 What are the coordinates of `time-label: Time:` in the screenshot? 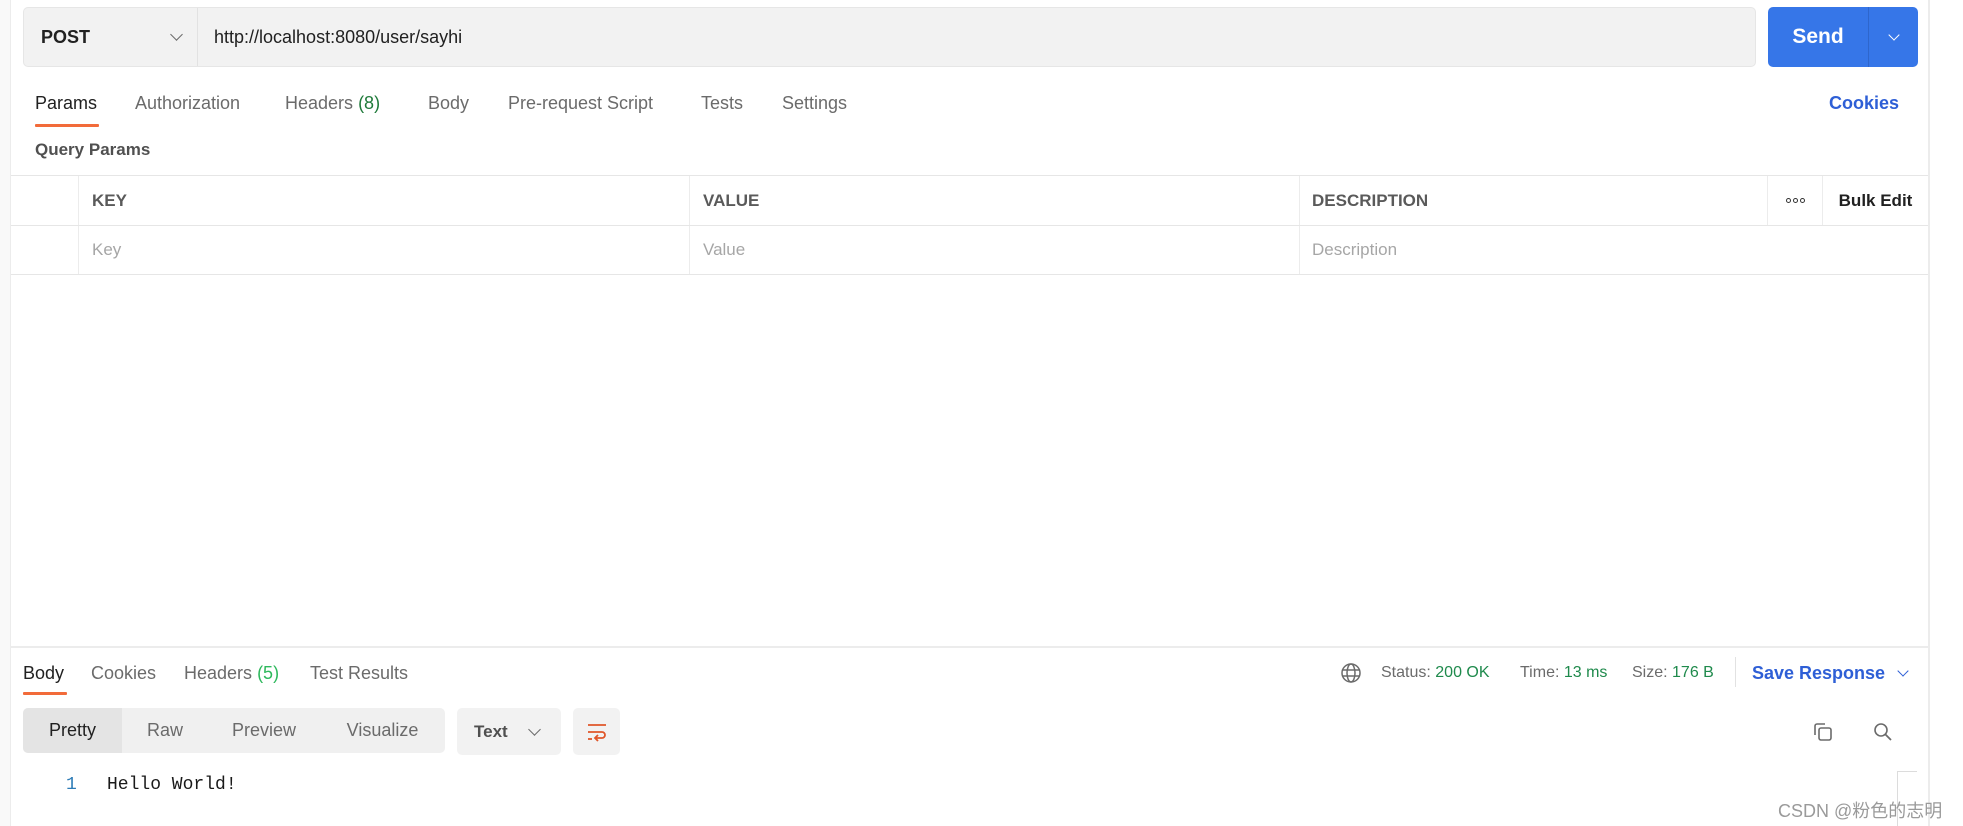 It's located at (1540, 672).